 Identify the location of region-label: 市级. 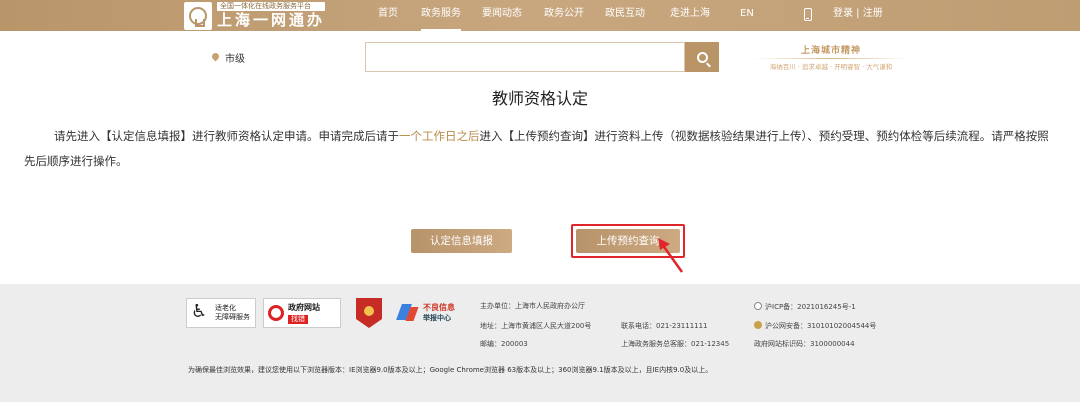
(235, 59).